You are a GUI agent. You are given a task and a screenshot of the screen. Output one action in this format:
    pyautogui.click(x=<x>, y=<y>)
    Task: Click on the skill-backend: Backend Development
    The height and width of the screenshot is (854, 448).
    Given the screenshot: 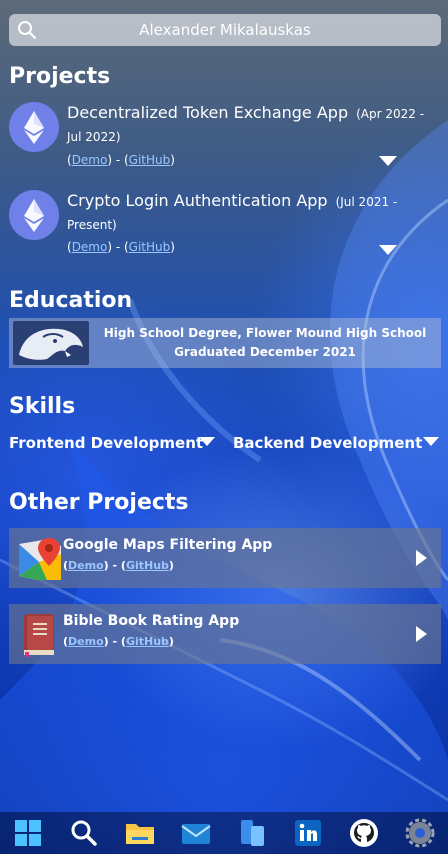 What is the action you would take?
    pyautogui.click(x=327, y=443)
    